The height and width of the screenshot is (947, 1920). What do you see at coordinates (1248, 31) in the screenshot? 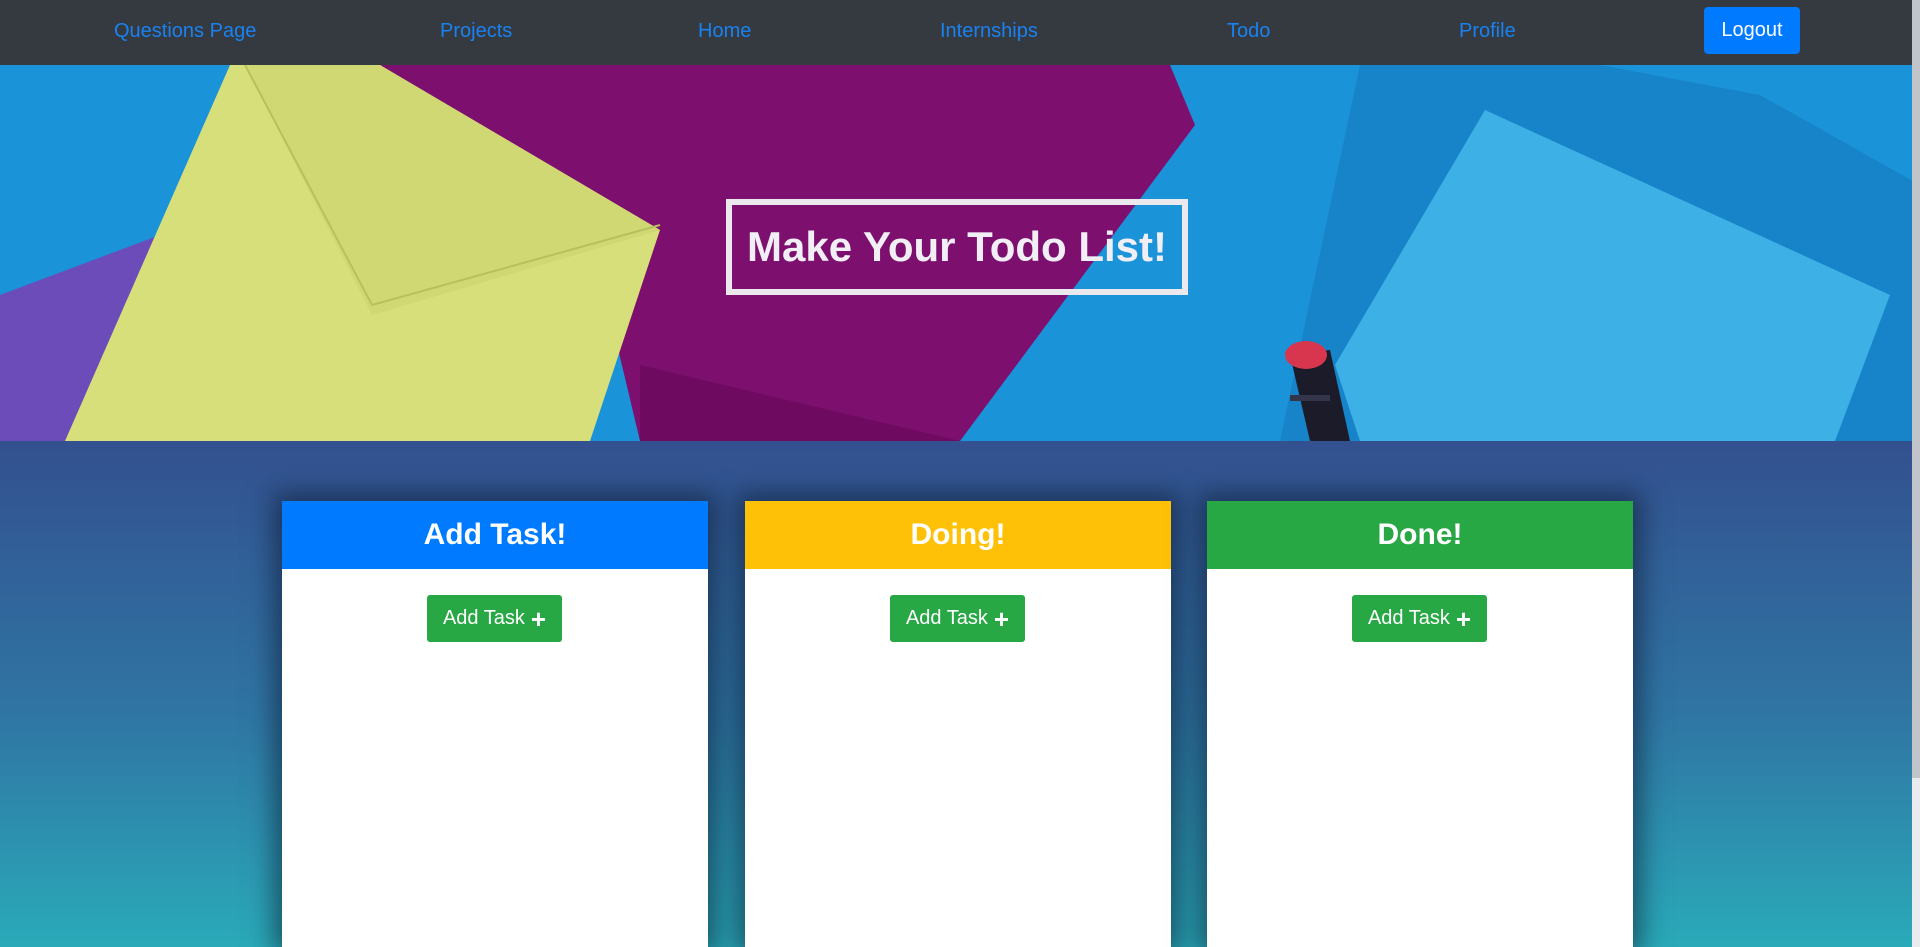
I see `nav-link-todo: Todo` at bounding box center [1248, 31].